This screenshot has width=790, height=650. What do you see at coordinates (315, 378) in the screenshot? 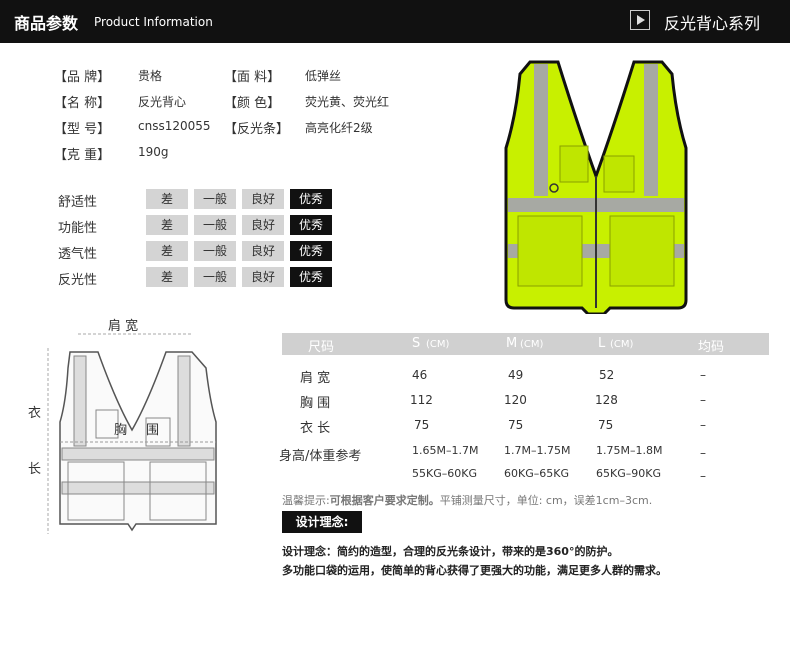
I see `row-label: 肩 宽` at bounding box center [315, 378].